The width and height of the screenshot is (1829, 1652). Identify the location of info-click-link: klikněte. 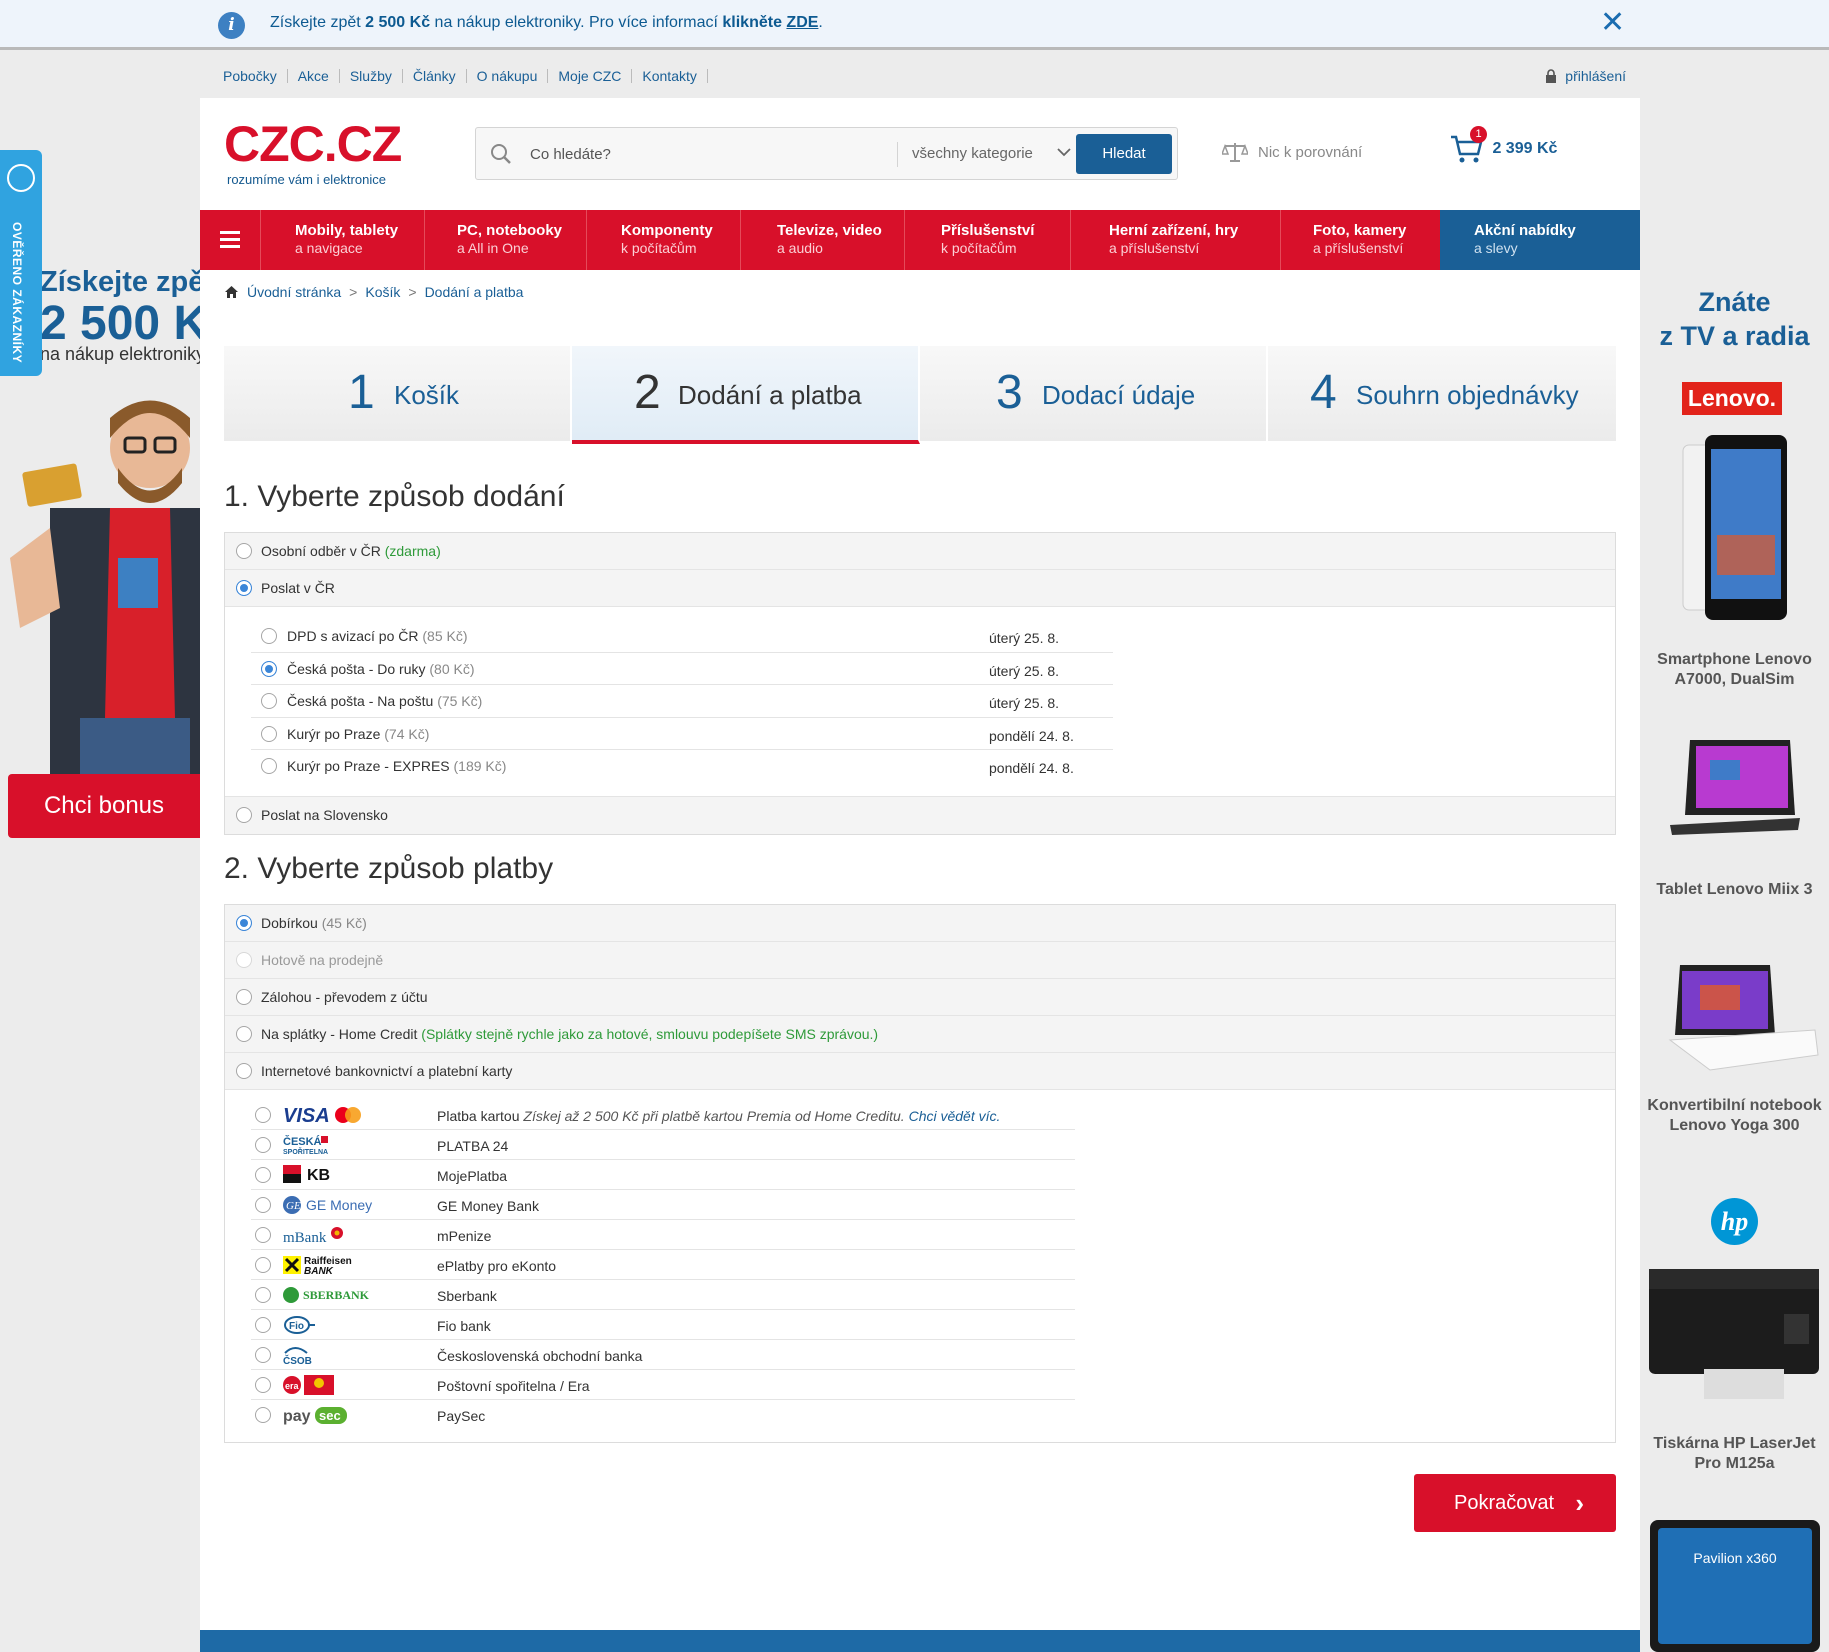
(752, 22).